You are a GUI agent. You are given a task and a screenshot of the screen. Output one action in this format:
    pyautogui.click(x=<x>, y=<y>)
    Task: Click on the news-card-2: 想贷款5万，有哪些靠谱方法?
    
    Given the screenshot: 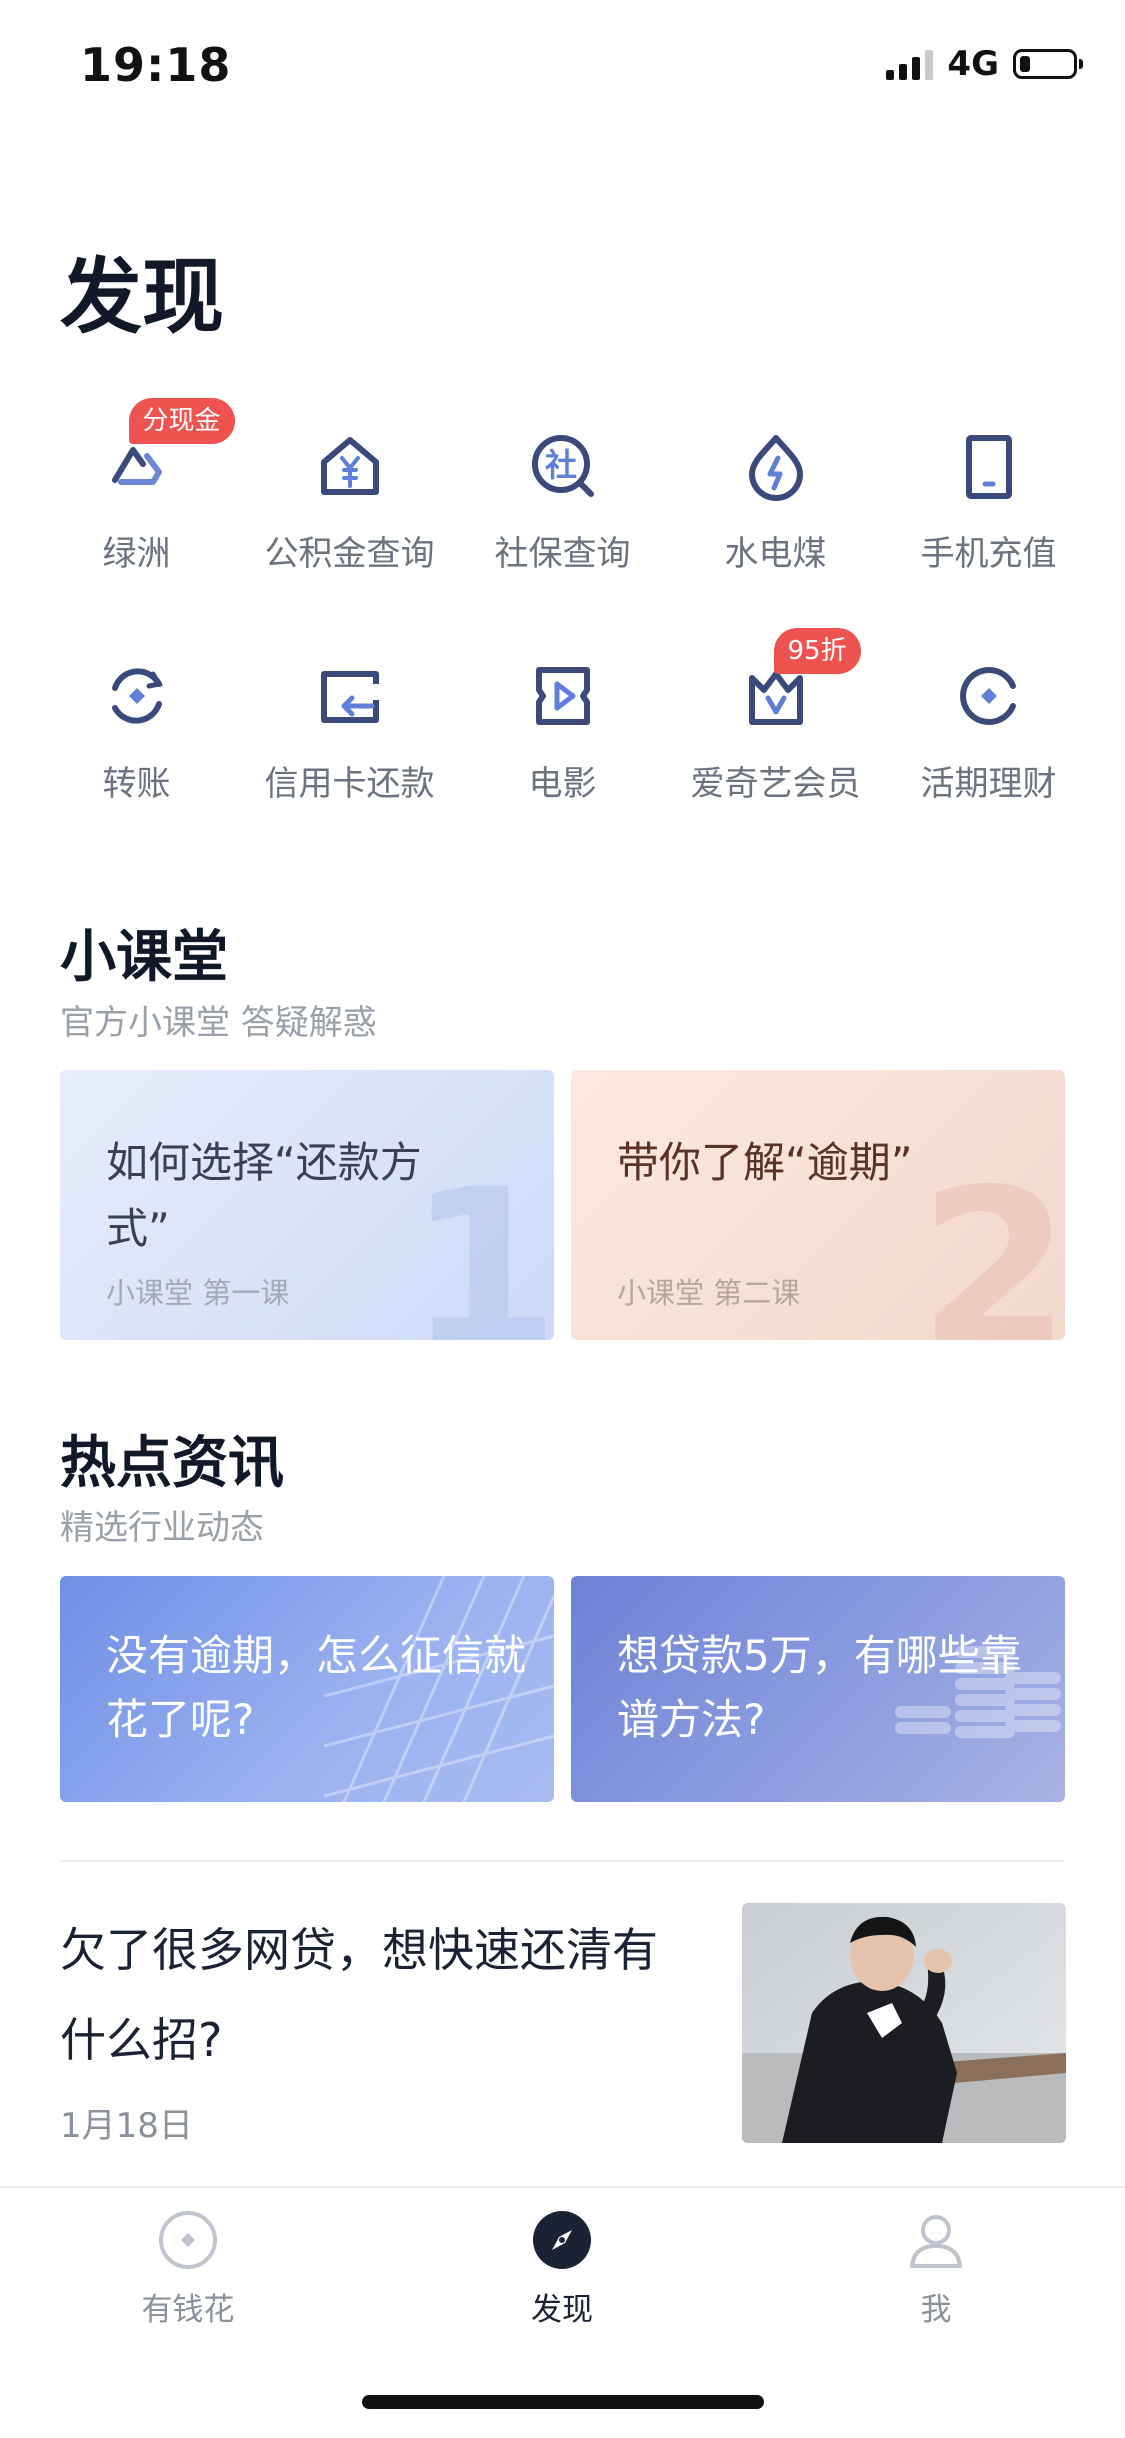 What is the action you would take?
    pyautogui.click(x=818, y=1689)
    